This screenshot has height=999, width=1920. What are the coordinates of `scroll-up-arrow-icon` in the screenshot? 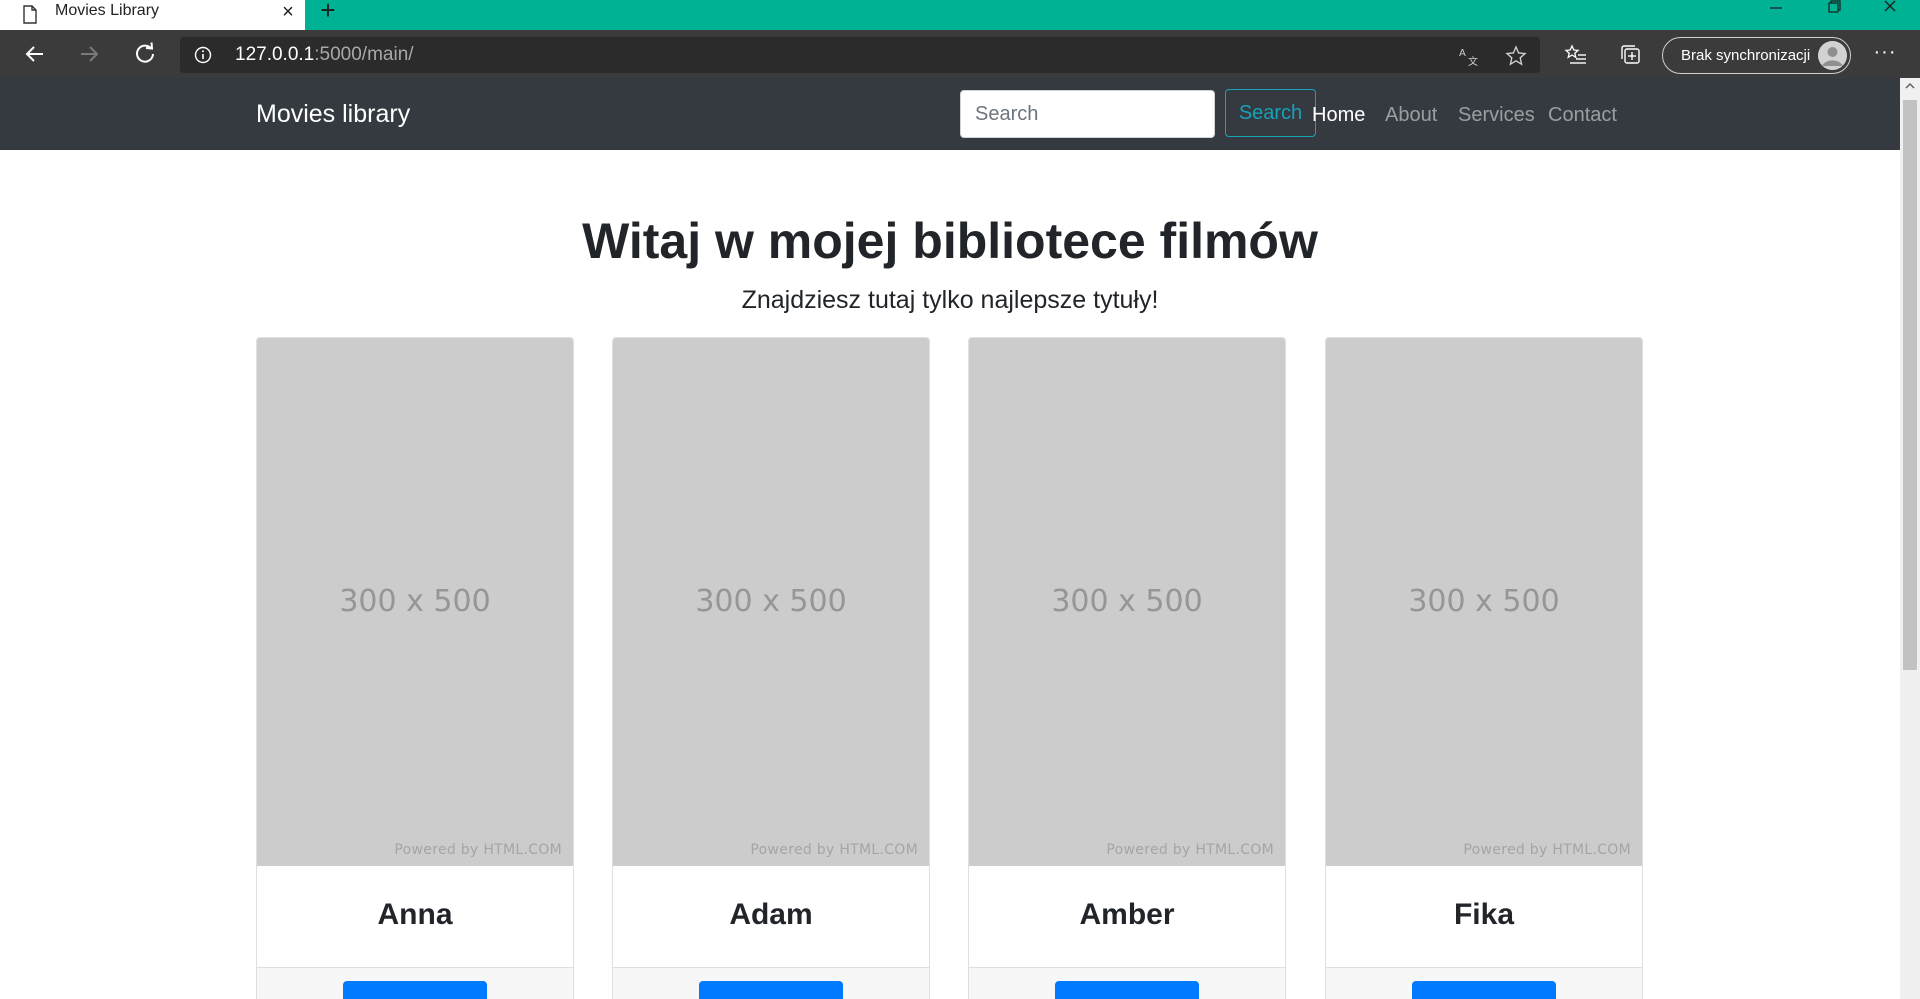 It's located at (1910, 86).